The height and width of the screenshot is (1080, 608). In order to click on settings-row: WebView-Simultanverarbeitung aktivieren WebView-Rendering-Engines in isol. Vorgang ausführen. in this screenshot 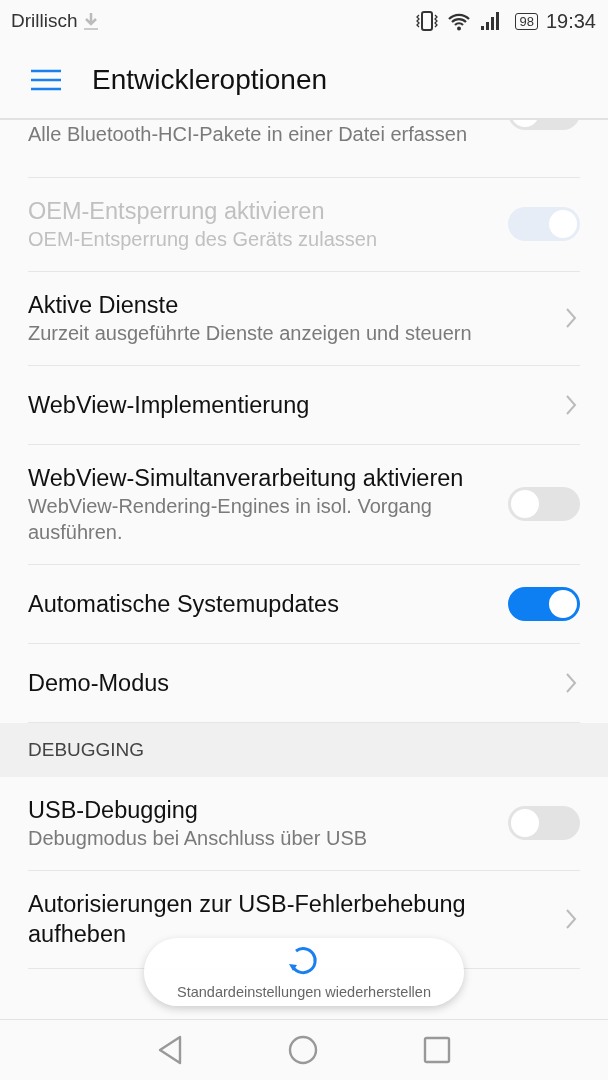, I will do `click(304, 505)`.